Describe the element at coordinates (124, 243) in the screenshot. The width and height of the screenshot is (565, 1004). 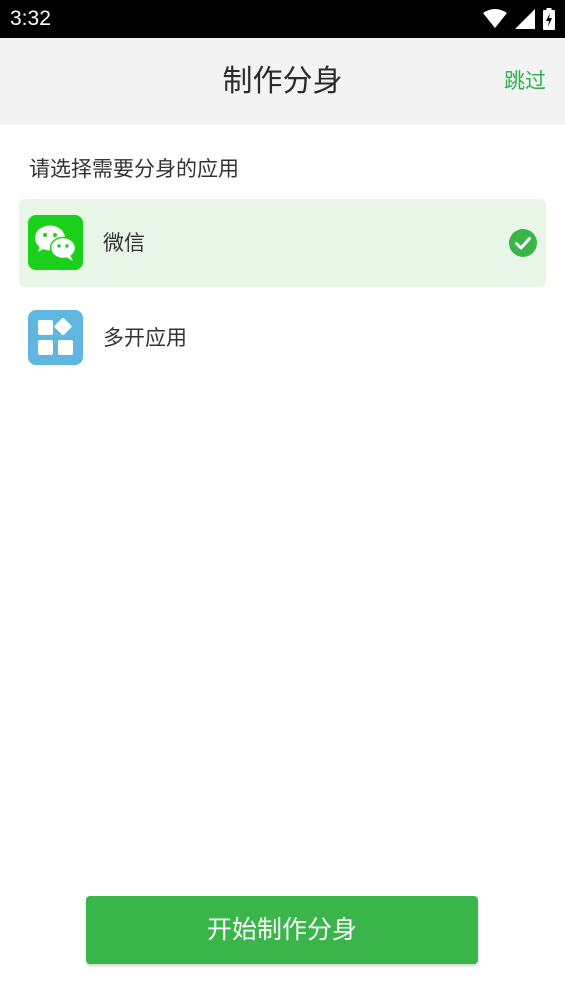
I see `app-name: 微信` at that location.